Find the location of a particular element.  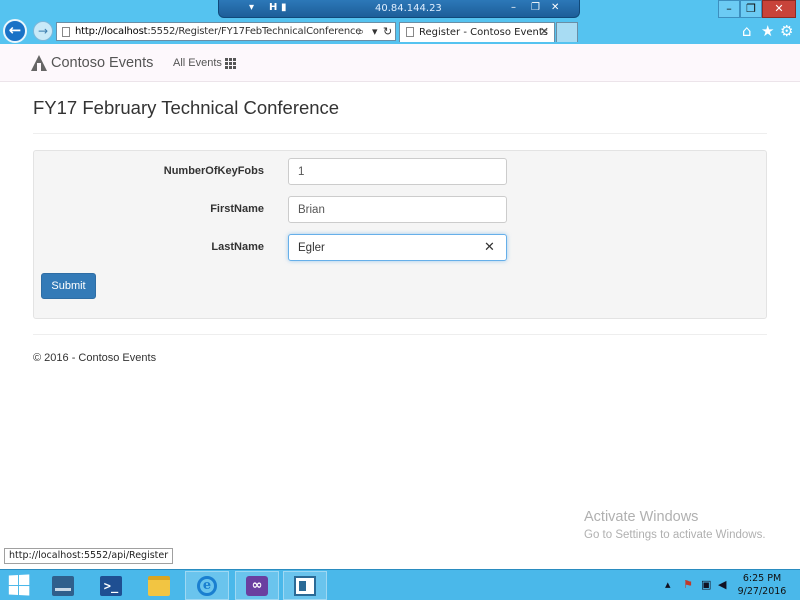

volume-icon: ◀ is located at coordinates (722, 584).